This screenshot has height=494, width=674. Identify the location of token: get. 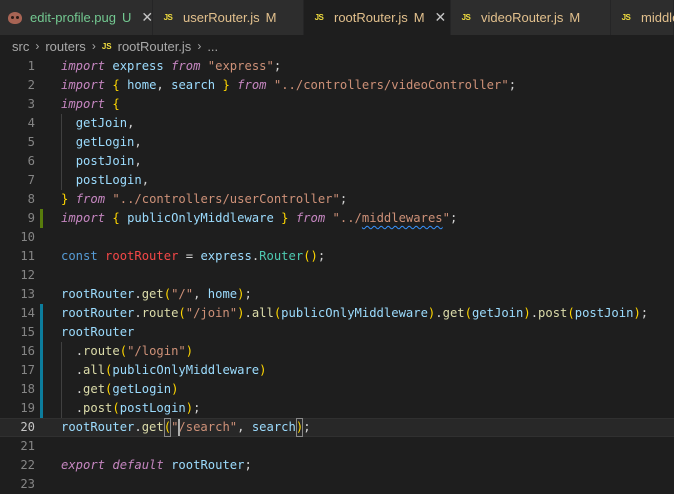
(152, 427).